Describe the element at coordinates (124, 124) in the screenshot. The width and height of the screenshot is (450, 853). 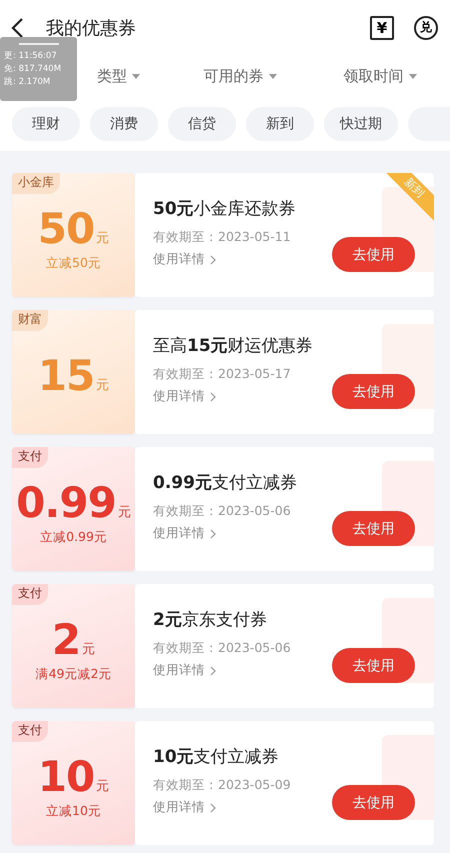
I see `filter-chip: 消费` at that location.